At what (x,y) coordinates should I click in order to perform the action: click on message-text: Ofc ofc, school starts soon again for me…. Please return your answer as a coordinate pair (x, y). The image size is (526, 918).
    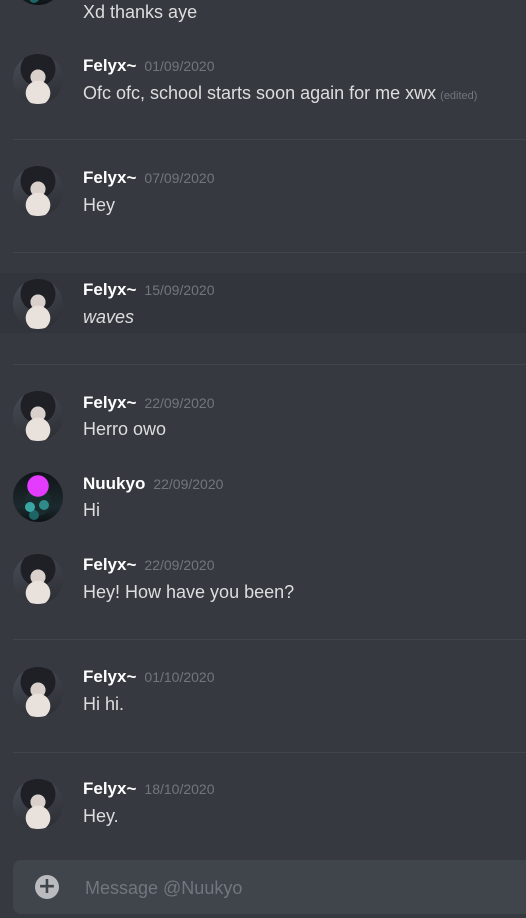
    Looking at the image, I should click on (260, 93).